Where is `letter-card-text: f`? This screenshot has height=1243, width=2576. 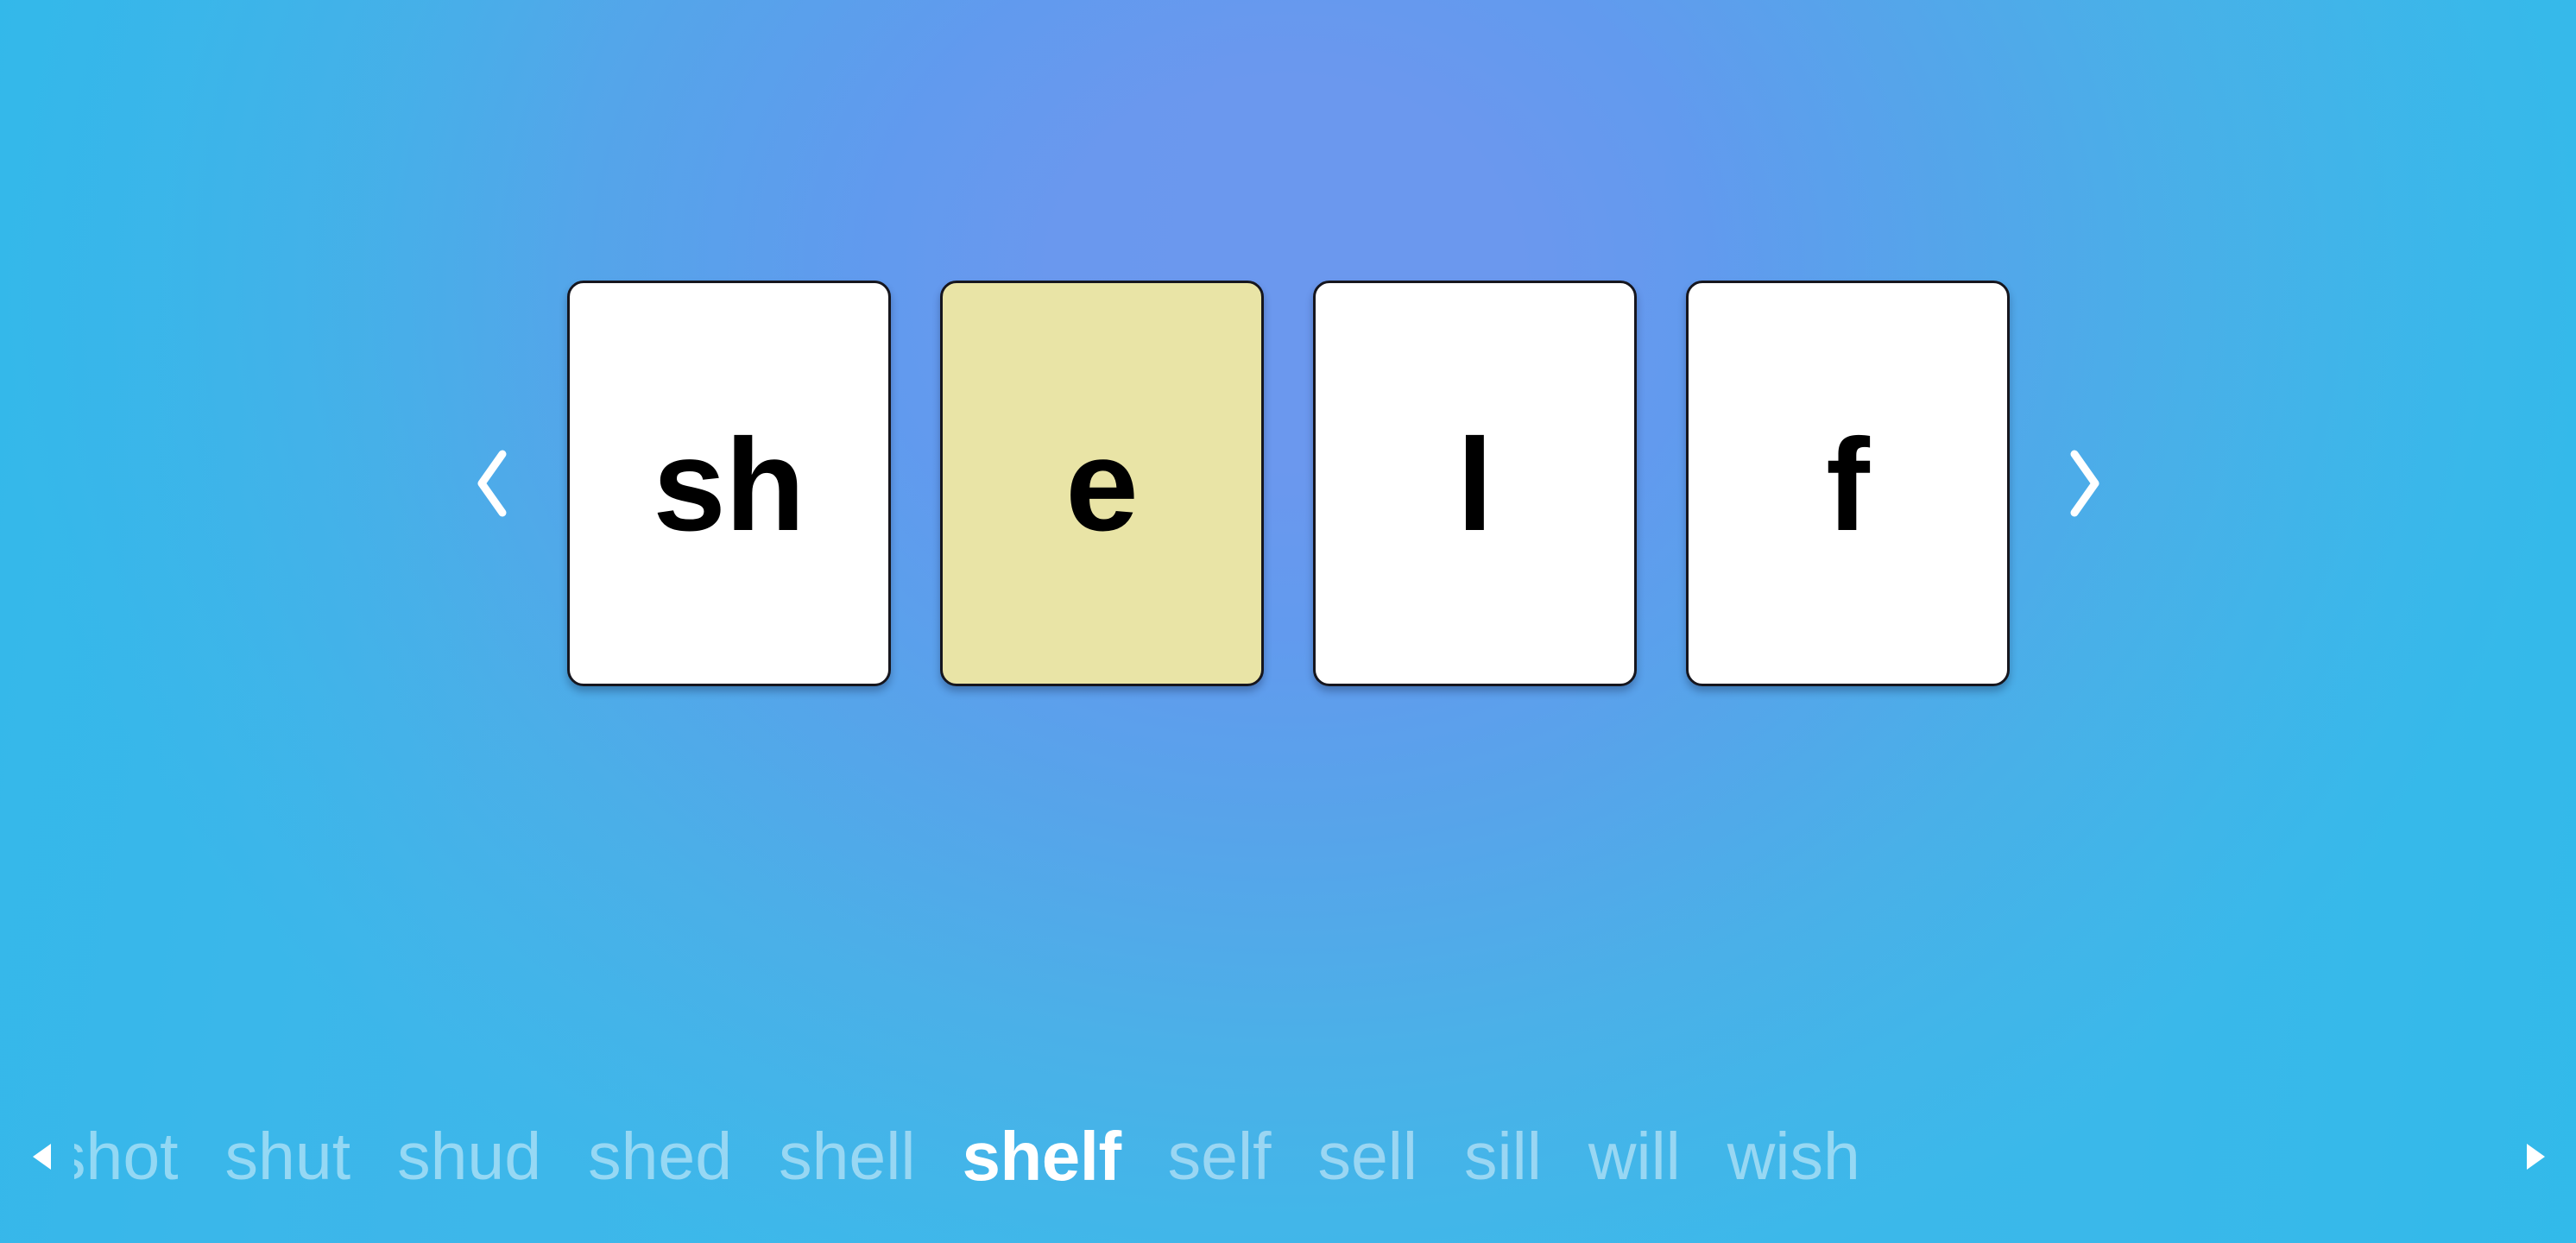
letter-card-text: f is located at coordinates (1848, 485).